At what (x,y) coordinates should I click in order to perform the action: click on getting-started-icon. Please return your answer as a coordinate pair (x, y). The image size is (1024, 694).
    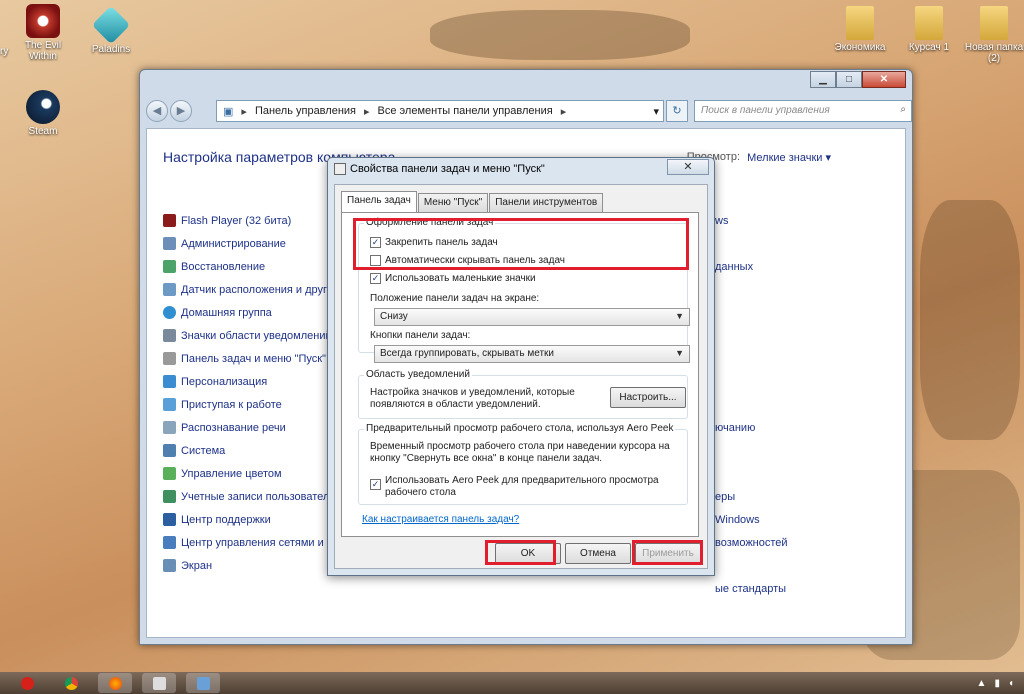
    Looking at the image, I should click on (169, 404).